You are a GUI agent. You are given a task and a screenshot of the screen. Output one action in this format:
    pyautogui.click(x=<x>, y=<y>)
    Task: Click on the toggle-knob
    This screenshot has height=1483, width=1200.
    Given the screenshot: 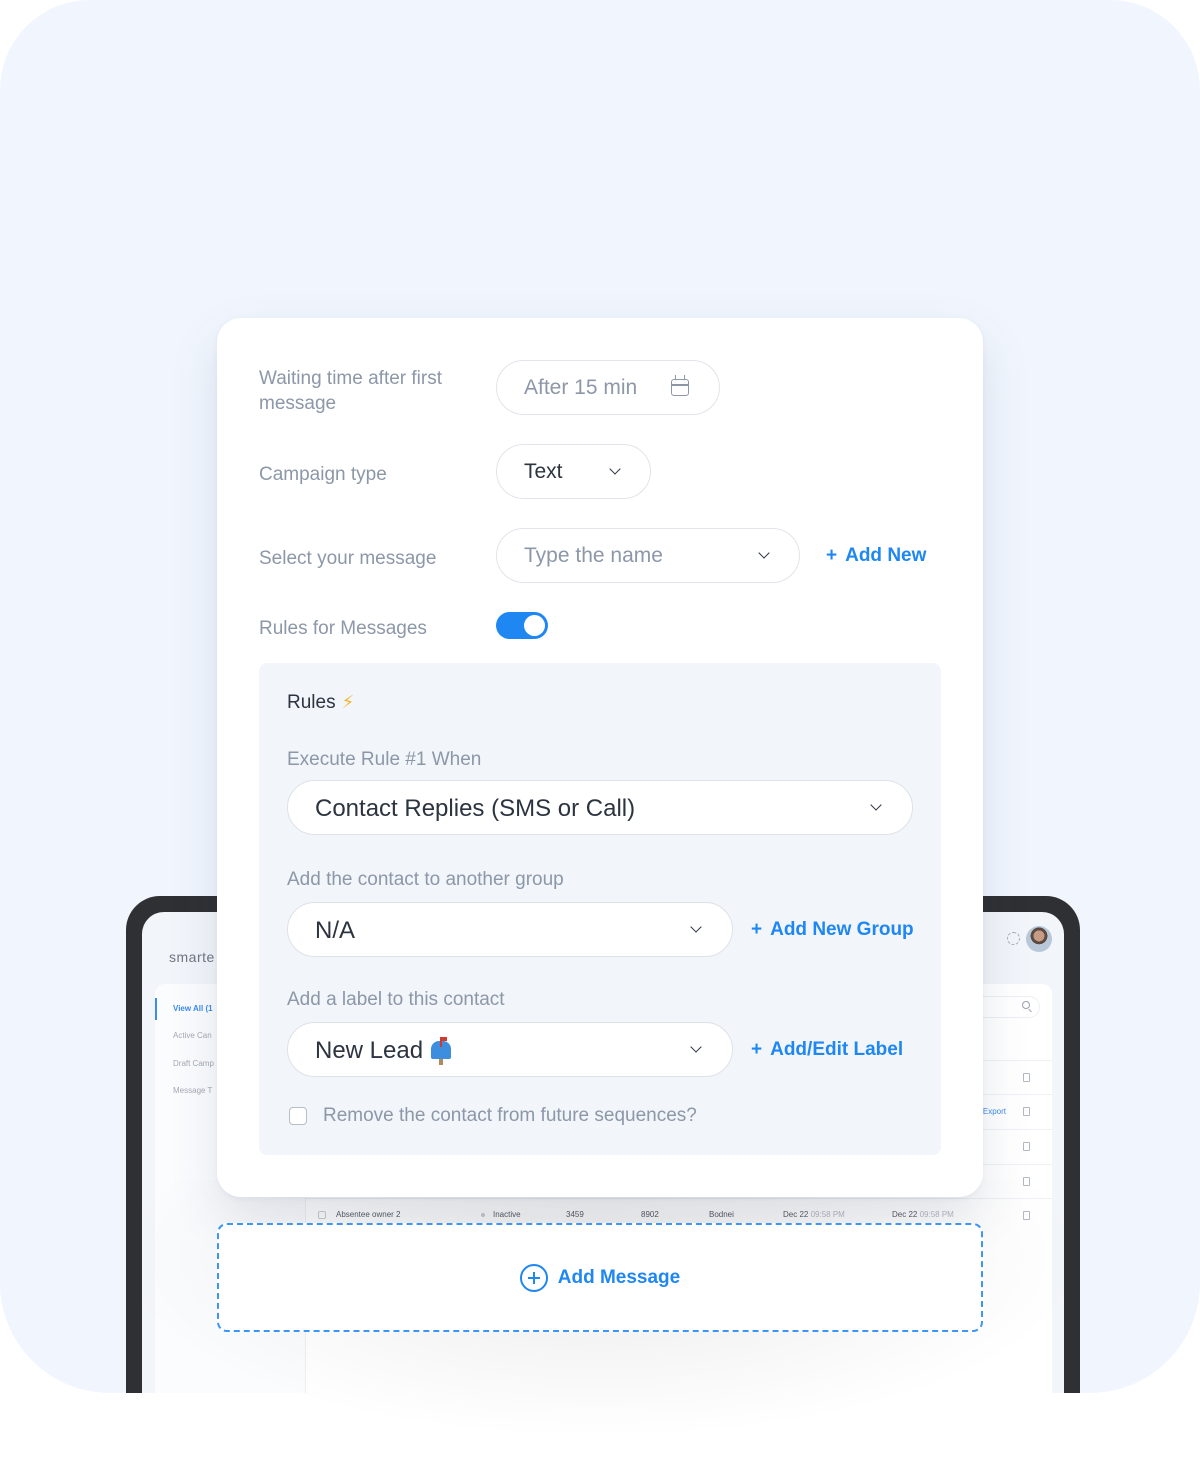 What is the action you would take?
    pyautogui.click(x=534, y=625)
    